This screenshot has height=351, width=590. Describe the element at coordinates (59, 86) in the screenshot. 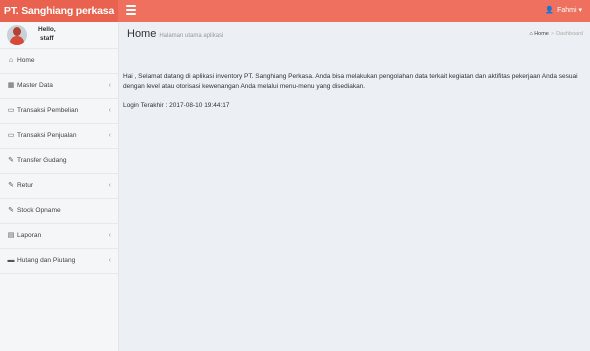

I see `sidebar-item-master-data: ▦ Master Data ‹` at that location.